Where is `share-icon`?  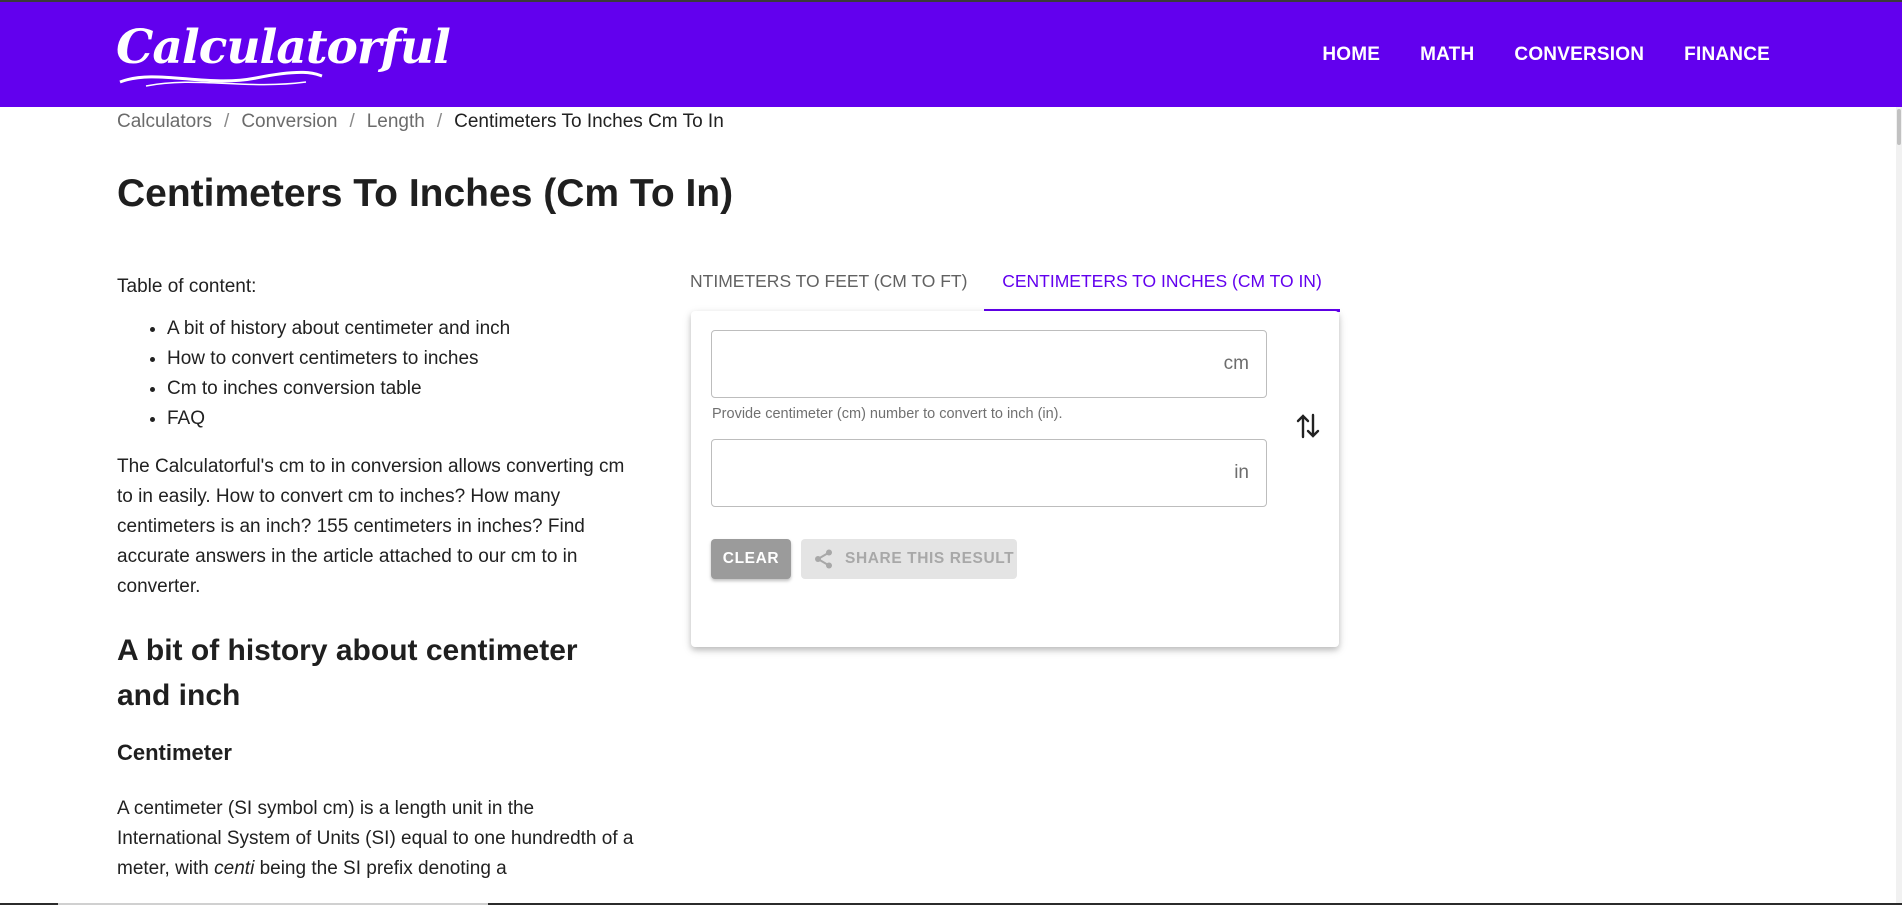
share-icon is located at coordinates (823, 559).